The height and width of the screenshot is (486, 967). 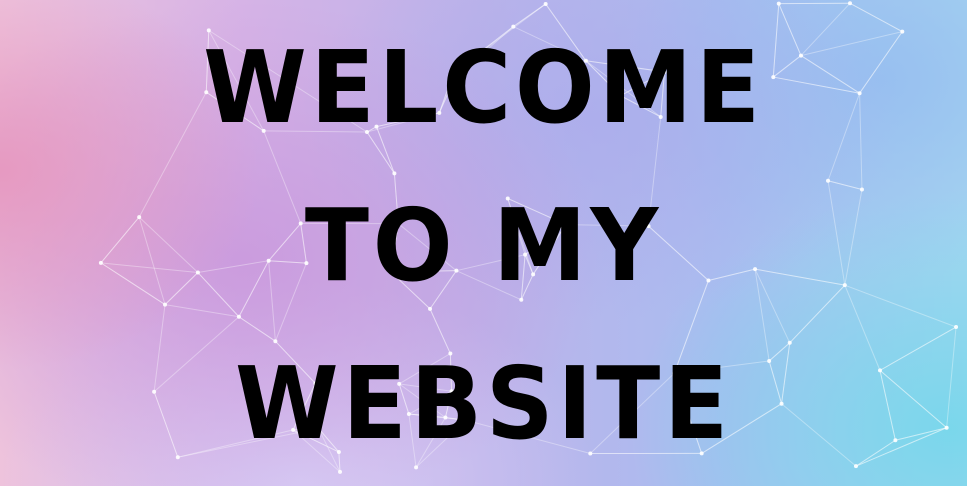 I want to click on welcome-heading-line-1: WELCOME, so click(x=483, y=87).